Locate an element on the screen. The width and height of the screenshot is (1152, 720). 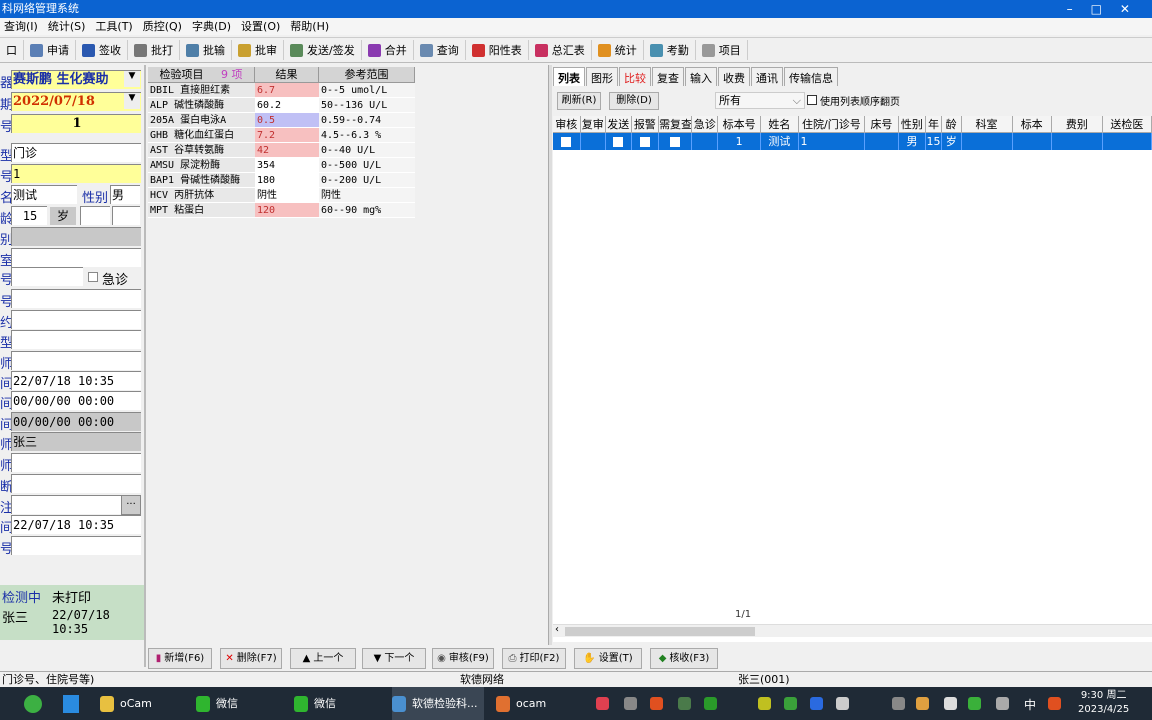
toolbar-button: 查询 is located at coordinates (440, 50).